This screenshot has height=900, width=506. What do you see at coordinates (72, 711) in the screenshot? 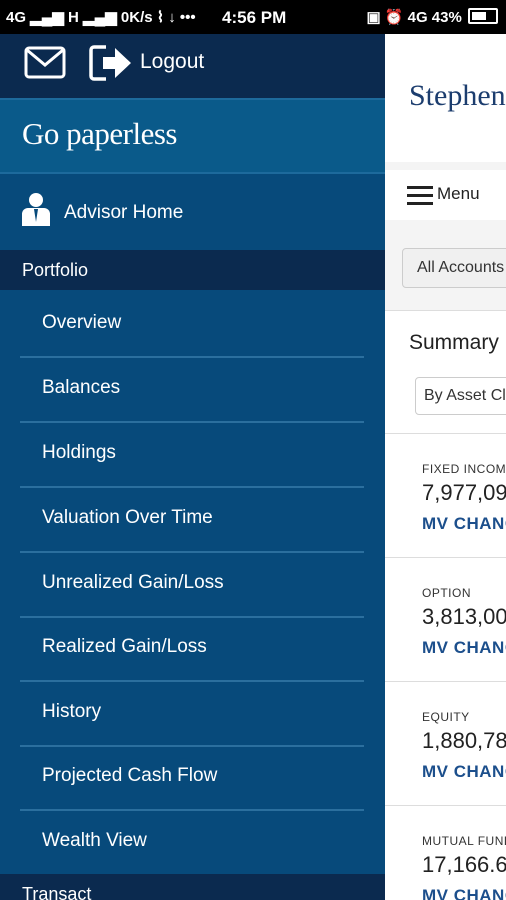
I see `sidebar-item-label: History` at bounding box center [72, 711].